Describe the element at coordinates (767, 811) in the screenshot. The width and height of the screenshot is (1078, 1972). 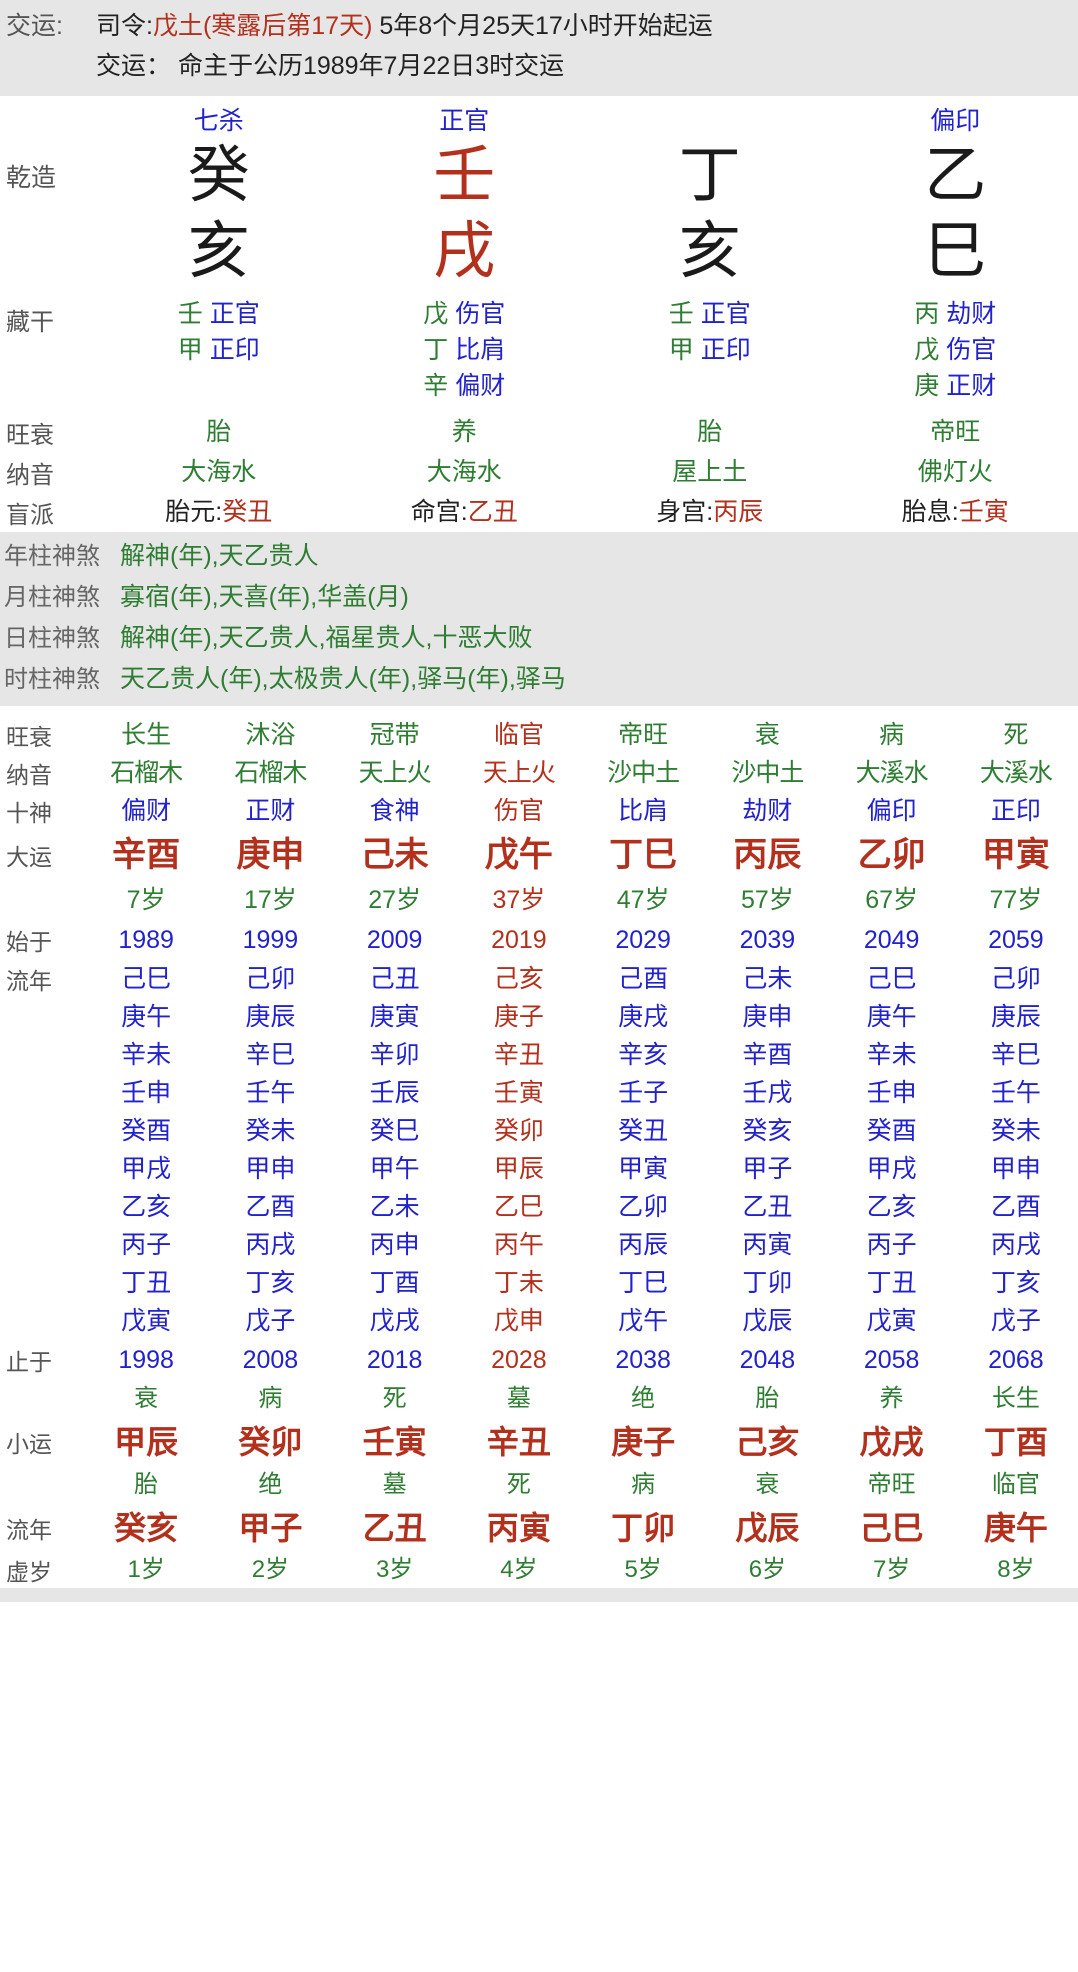
I see `dayun-shishen-cell: 劫财` at that location.